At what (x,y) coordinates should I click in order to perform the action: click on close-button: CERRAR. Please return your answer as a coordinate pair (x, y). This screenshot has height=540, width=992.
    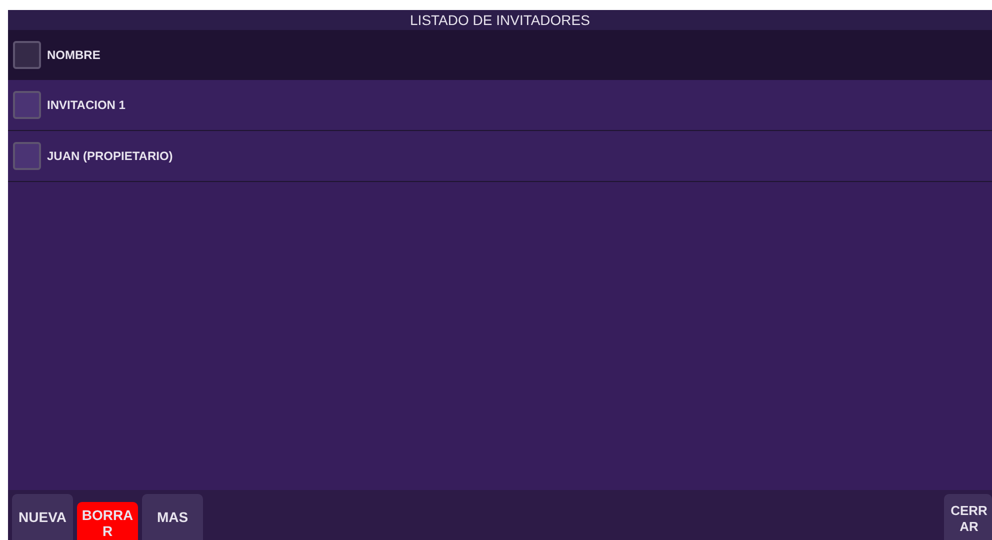
    Looking at the image, I should click on (968, 517).